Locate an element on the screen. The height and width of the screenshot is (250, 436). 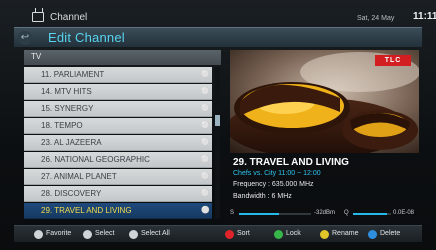
group-selector: TV is located at coordinates (122, 57).